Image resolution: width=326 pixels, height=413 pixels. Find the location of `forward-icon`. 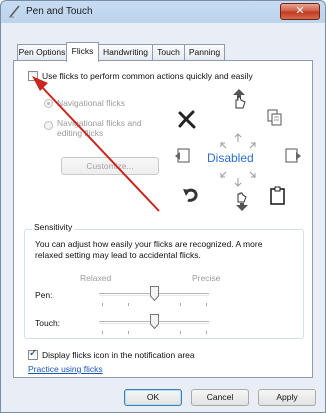

forward-icon is located at coordinates (293, 155).